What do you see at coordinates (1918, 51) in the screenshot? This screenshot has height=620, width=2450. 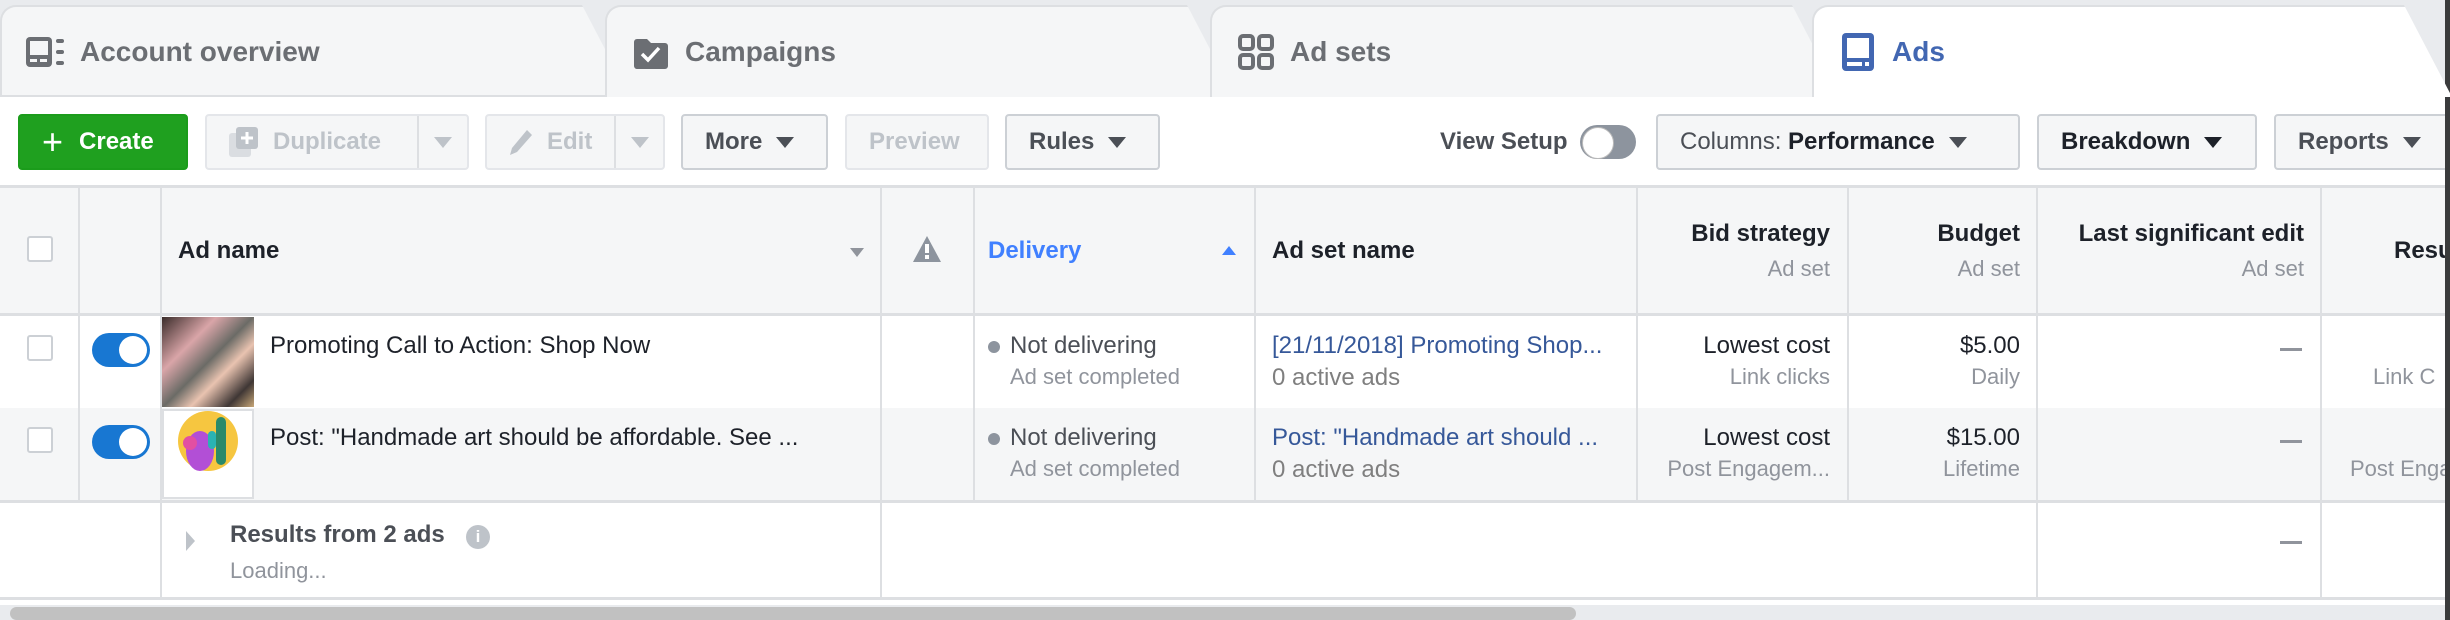 I see `tab-label: Ads` at bounding box center [1918, 51].